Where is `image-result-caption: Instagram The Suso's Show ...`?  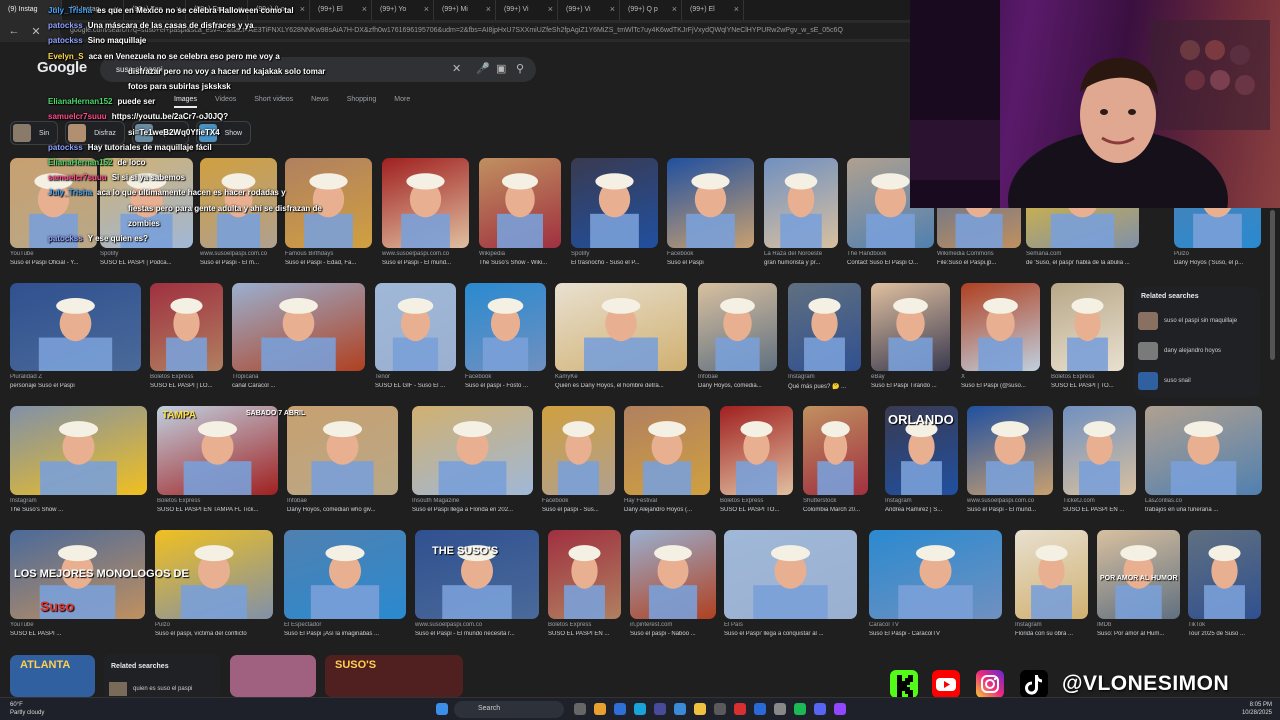
image-result-caption: Instagram The Suso's Show ... is located at coordinates (78, 505).